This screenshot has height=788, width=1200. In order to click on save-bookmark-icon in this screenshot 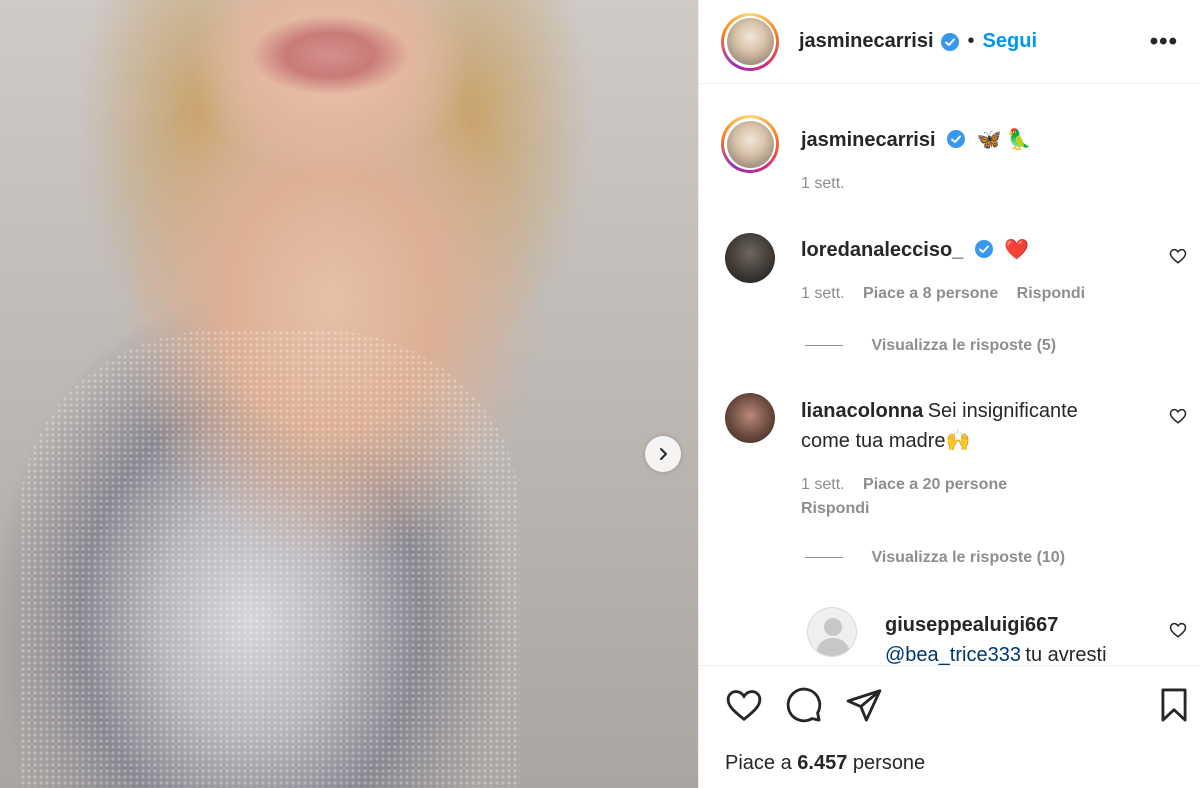, I will do `click(1174, 705)`.